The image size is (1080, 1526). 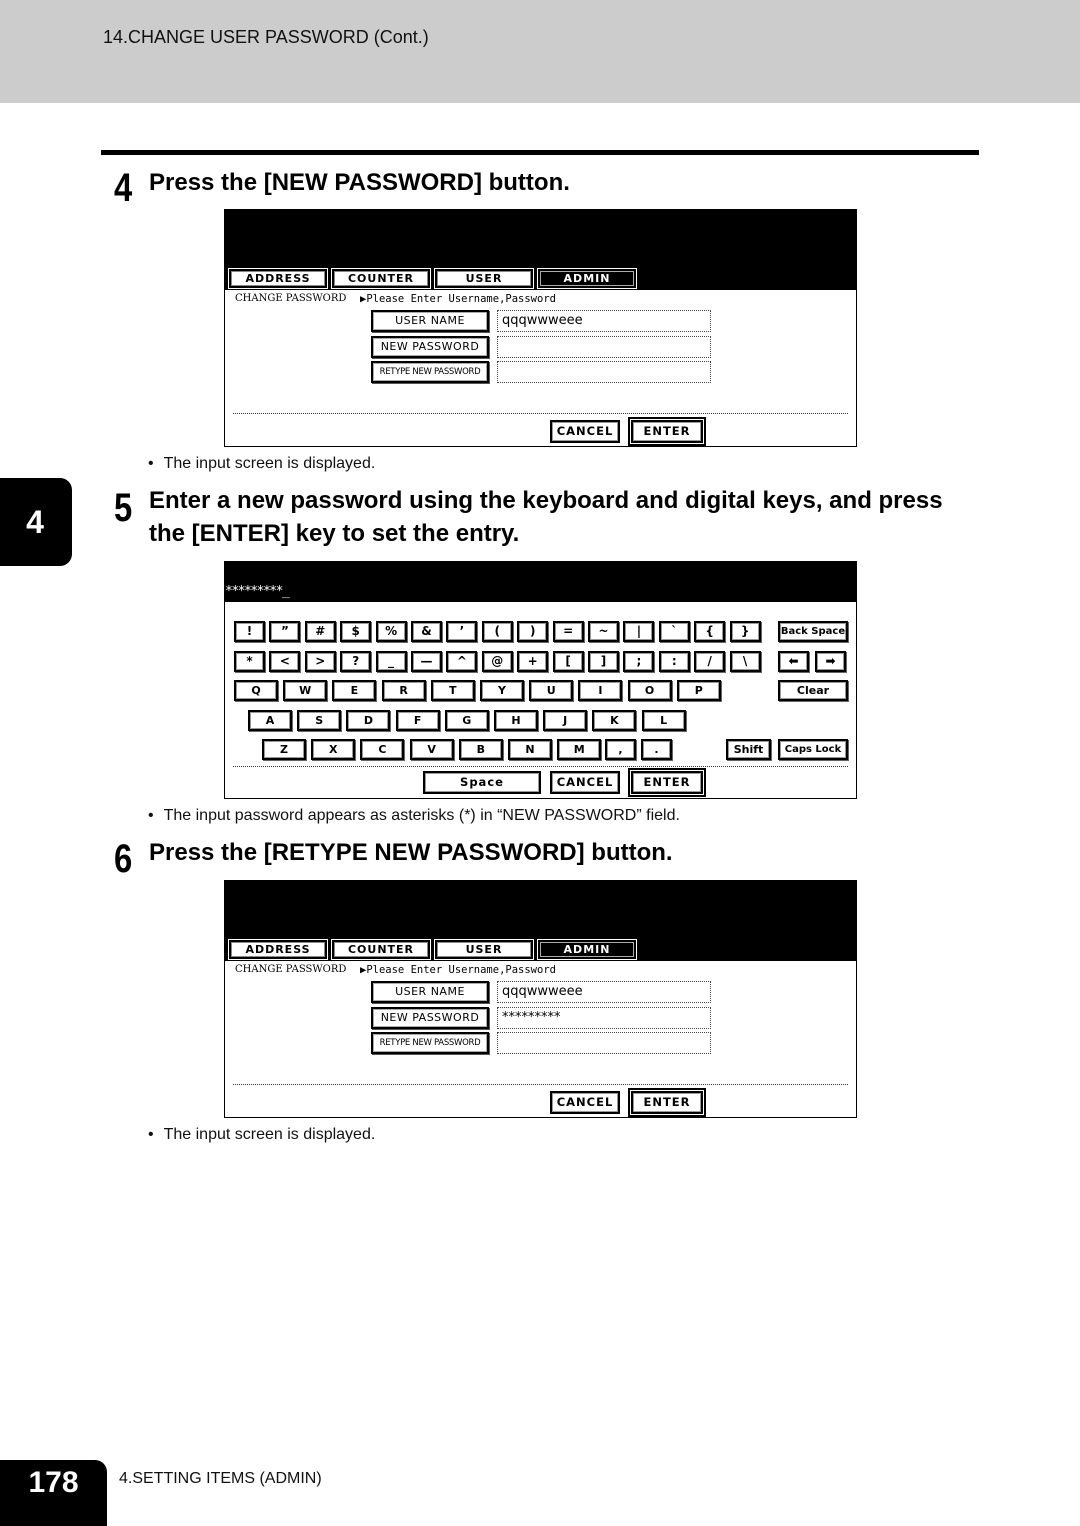 I want to click on keyboard-key: K, so click(x=614, y=720).